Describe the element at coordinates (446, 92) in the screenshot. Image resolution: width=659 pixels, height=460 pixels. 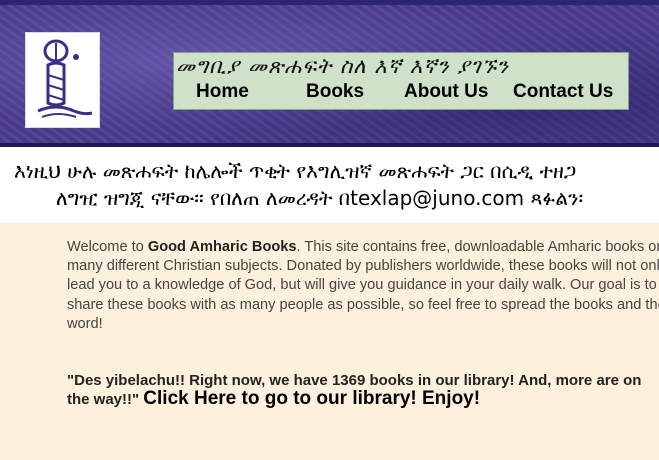
I see `nav-link-about-us: About Us` at that location.